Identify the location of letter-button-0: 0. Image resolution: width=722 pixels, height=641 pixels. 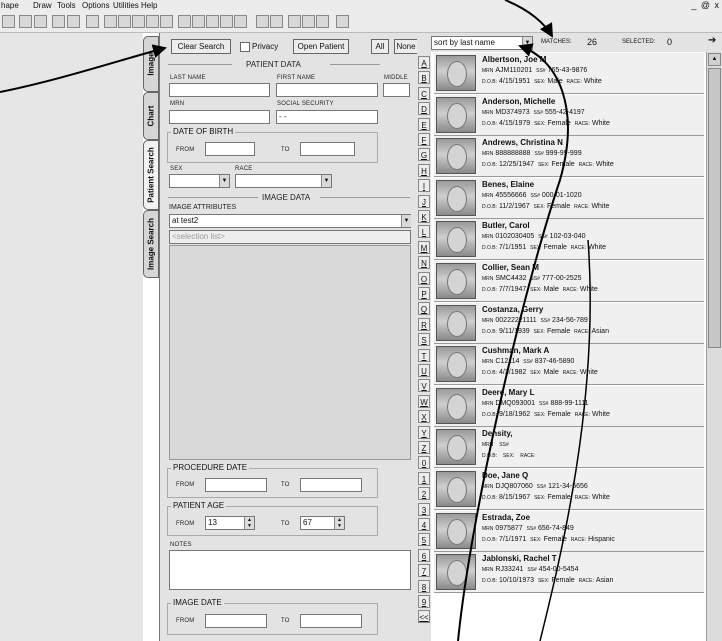
(424, 463).